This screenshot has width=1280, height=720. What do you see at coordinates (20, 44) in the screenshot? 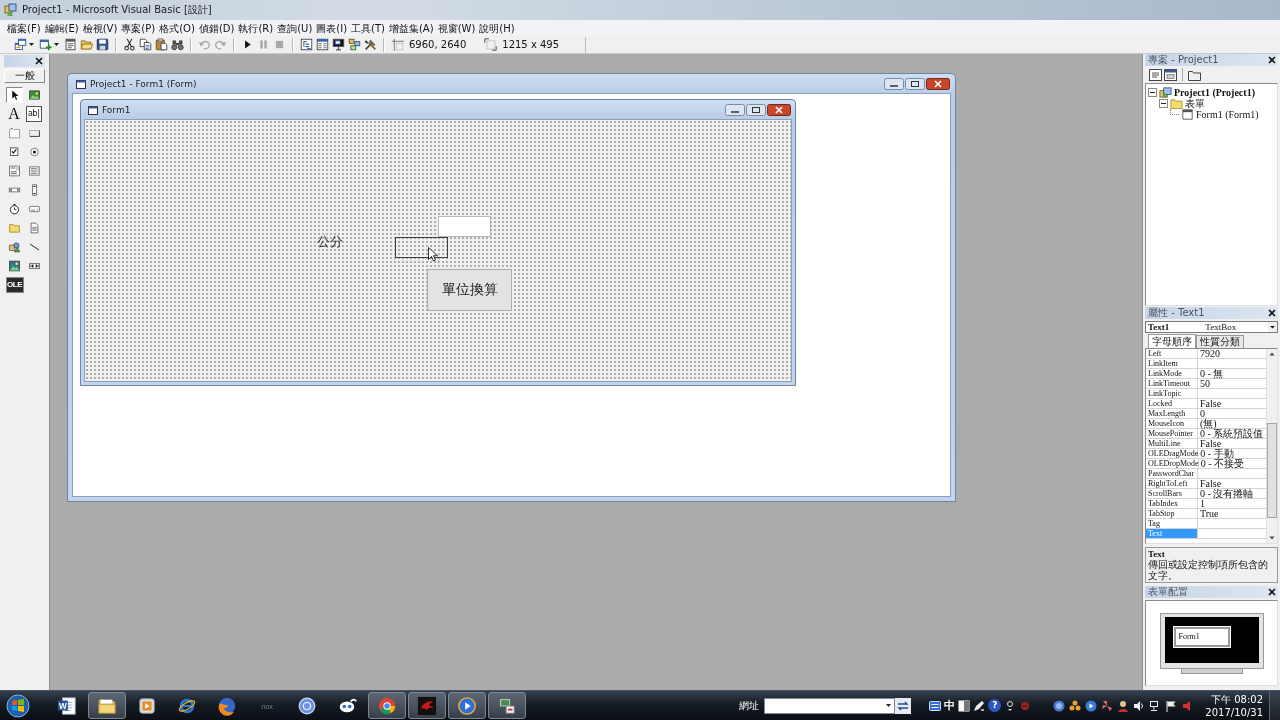
I see `window-stack-icon` at bounding box center [20, 44].